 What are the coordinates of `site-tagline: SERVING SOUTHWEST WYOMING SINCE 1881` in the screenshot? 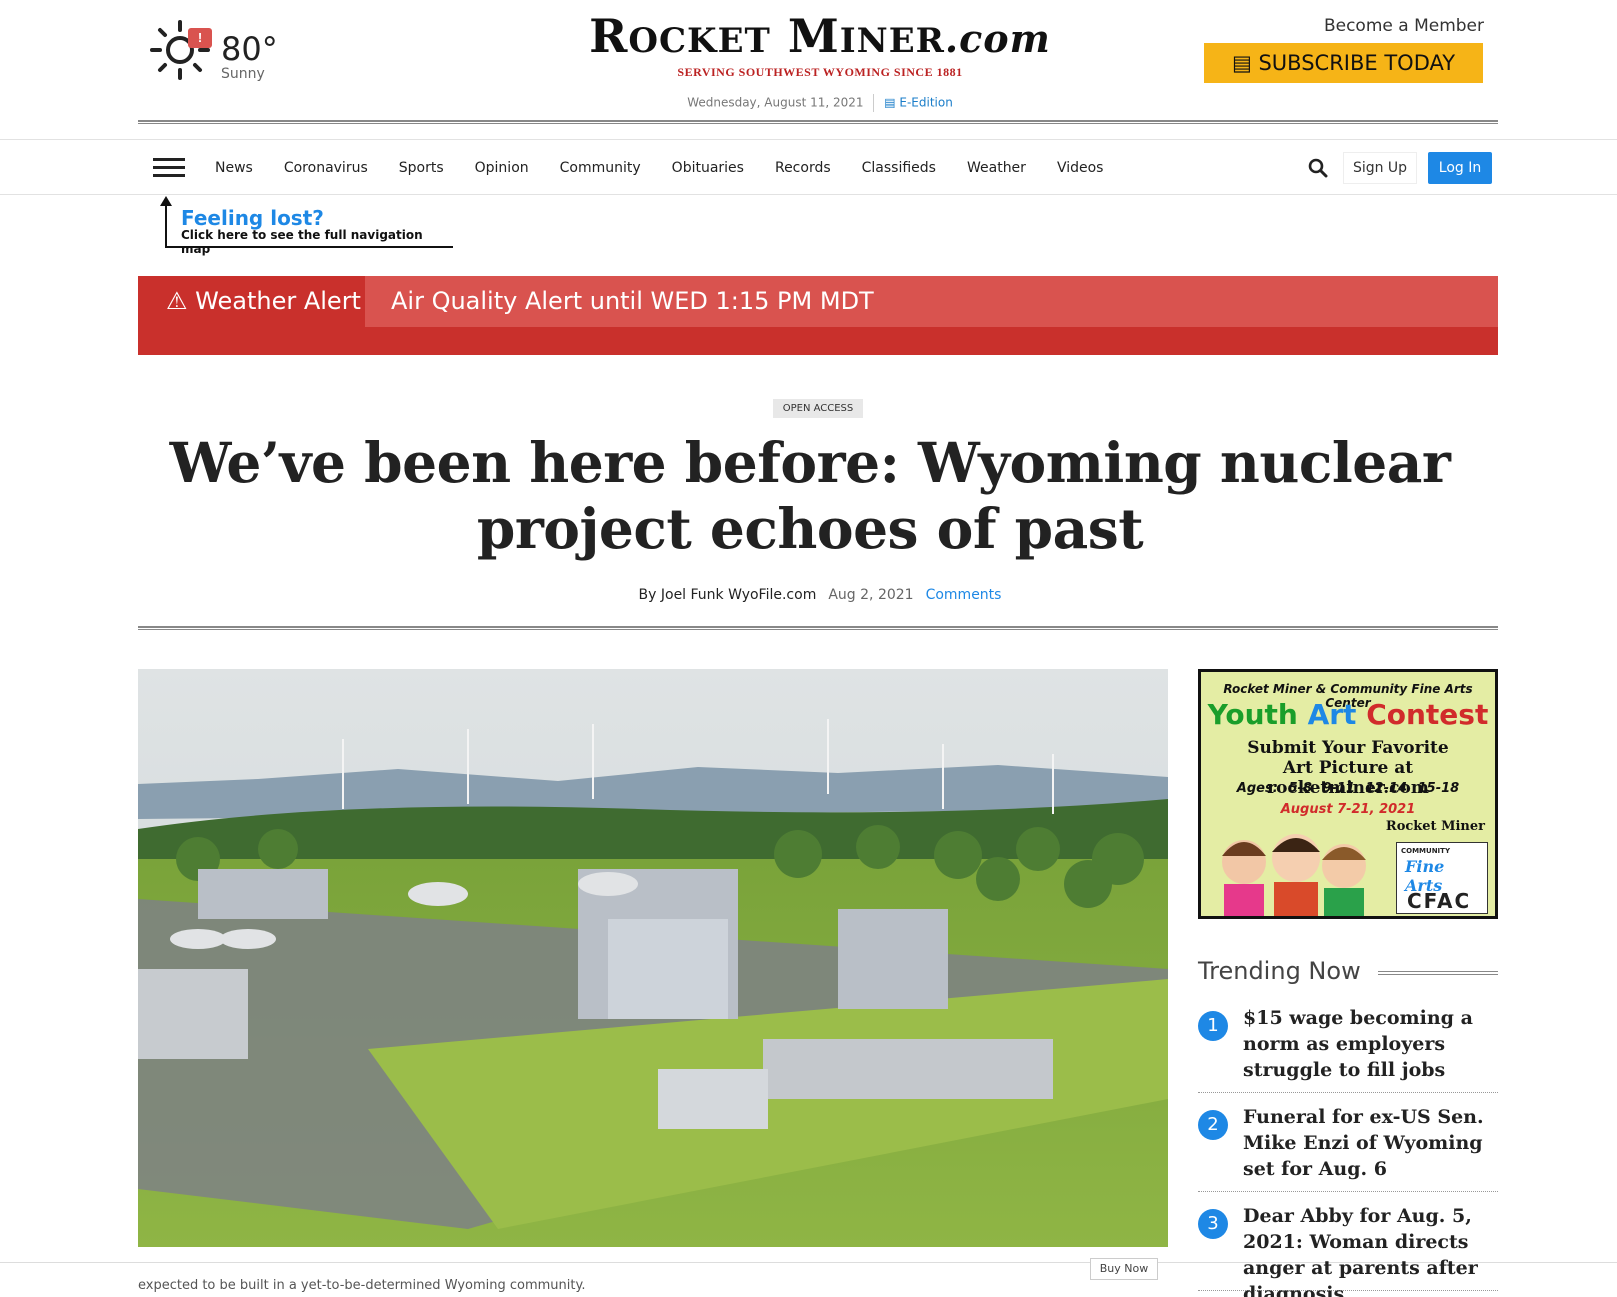 It's located at (820, 72).